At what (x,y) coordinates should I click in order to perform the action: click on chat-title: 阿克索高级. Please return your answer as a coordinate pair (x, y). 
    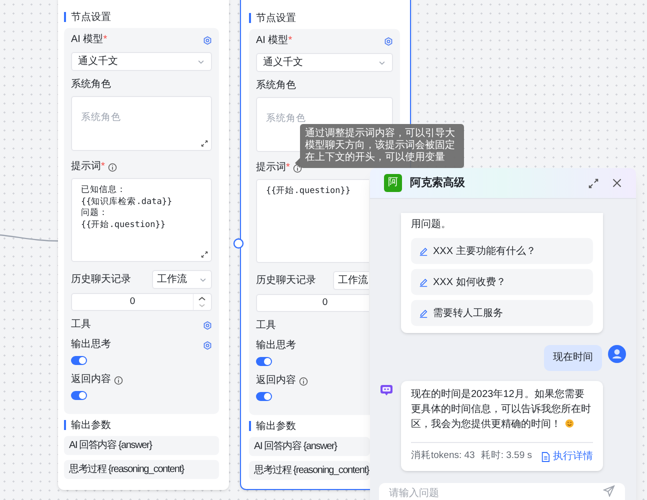
    Looking at the image, I should click on (437, 183).